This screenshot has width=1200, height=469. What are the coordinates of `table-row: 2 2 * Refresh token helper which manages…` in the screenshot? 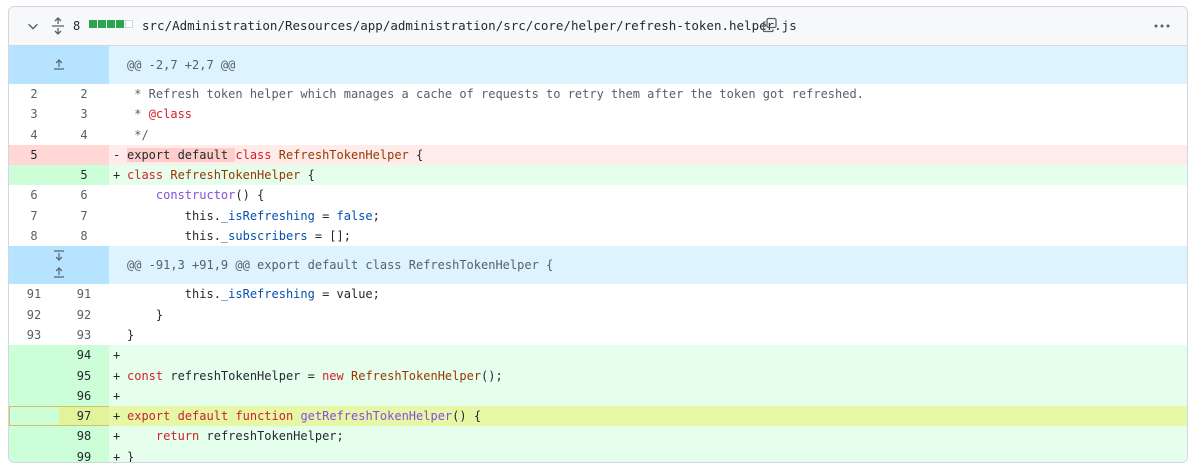 It's located at (598, 94).